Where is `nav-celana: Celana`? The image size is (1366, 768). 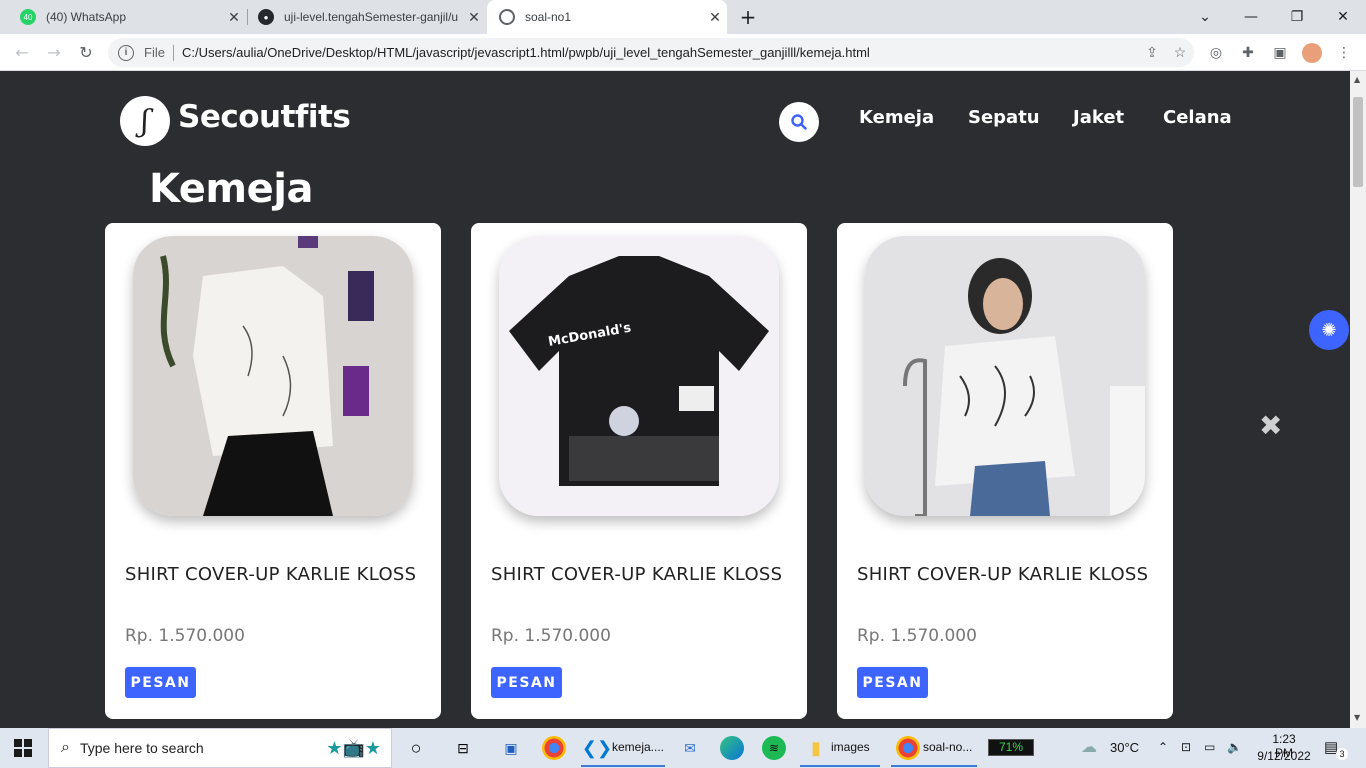
nav-celana: Celana is located at coordinates (1197, 117).